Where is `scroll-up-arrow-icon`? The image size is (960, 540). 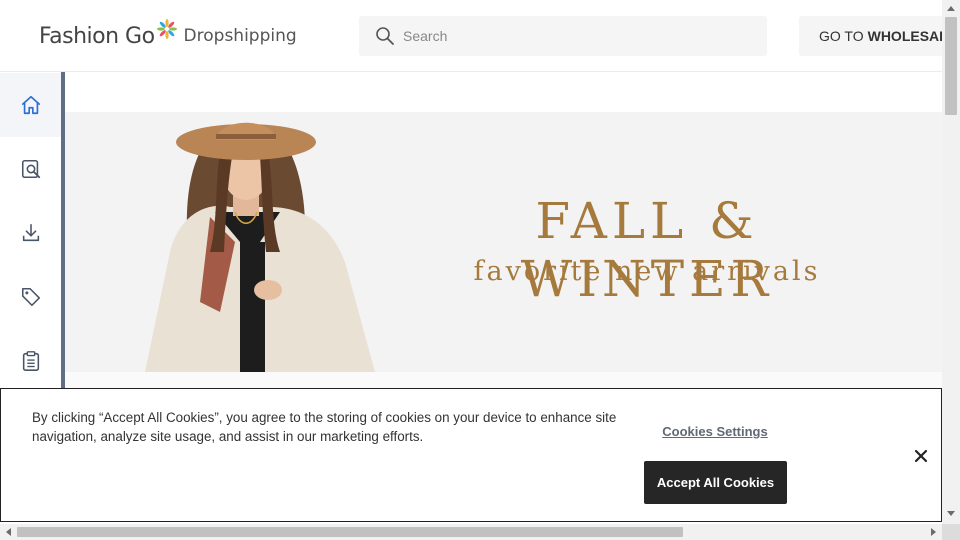 scroll-up-arrow-icon is located at coordinates (951, 8).